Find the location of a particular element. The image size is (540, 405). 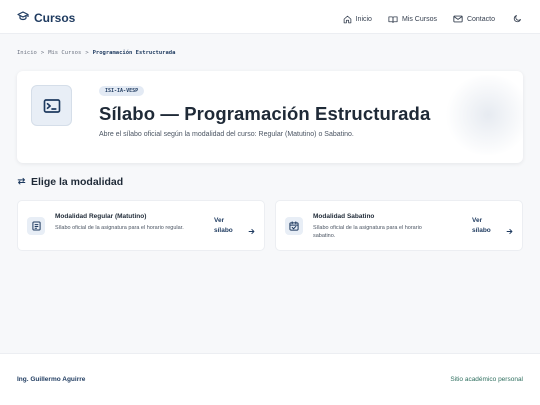

book-icon is located at coordinates (393, 19).